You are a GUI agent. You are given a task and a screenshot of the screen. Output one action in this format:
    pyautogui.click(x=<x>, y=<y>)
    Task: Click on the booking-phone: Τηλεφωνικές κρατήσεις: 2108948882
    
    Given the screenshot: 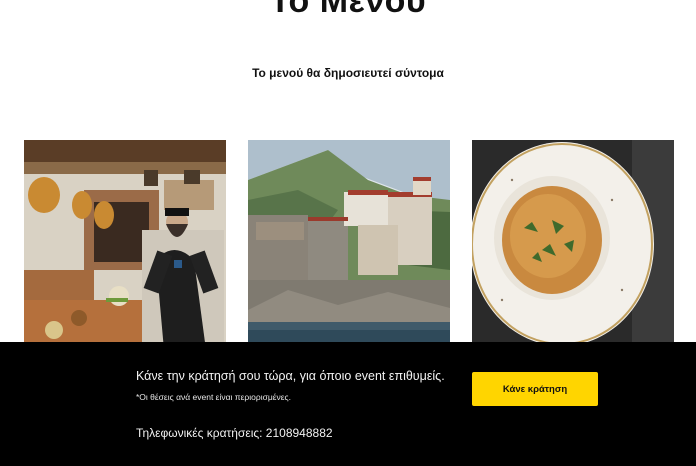 What is the action you would take?
    pyautogui.click(x=234, y=433)
    